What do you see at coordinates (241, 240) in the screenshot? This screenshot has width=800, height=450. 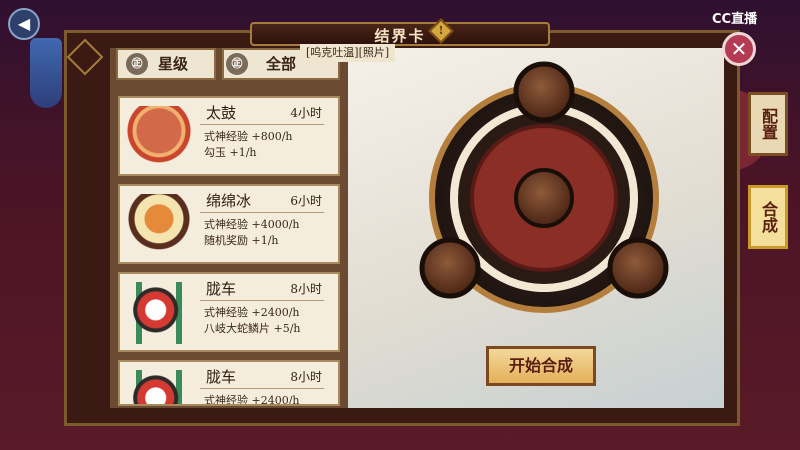 I see `card-effect: 随机奖励 +1/h` at bounding box center [241, 240].